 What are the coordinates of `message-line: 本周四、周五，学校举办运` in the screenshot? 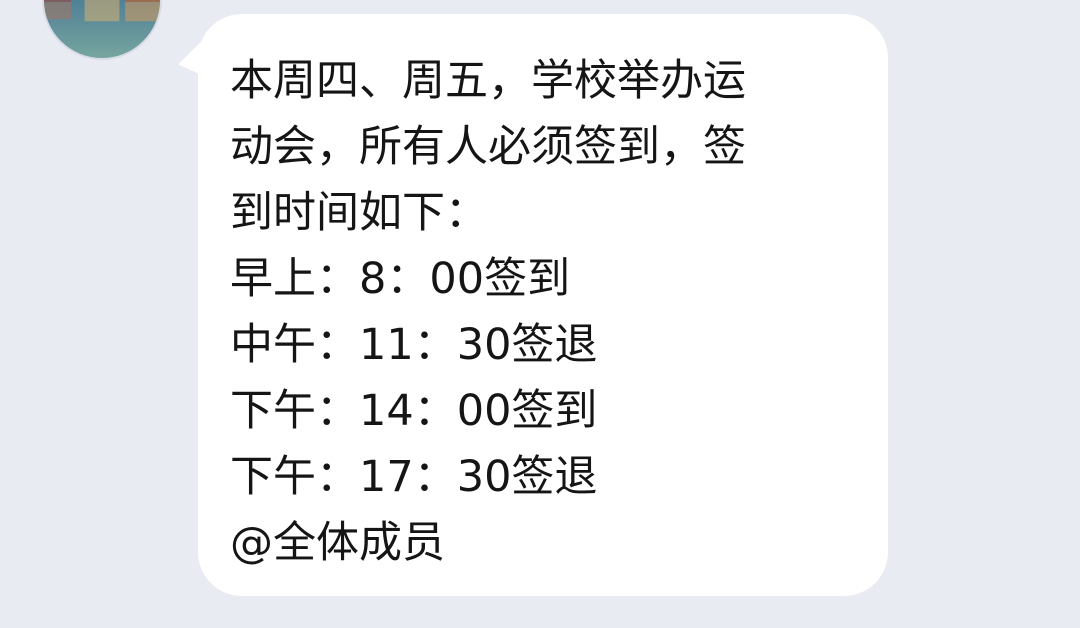 It's located at (488, 81).